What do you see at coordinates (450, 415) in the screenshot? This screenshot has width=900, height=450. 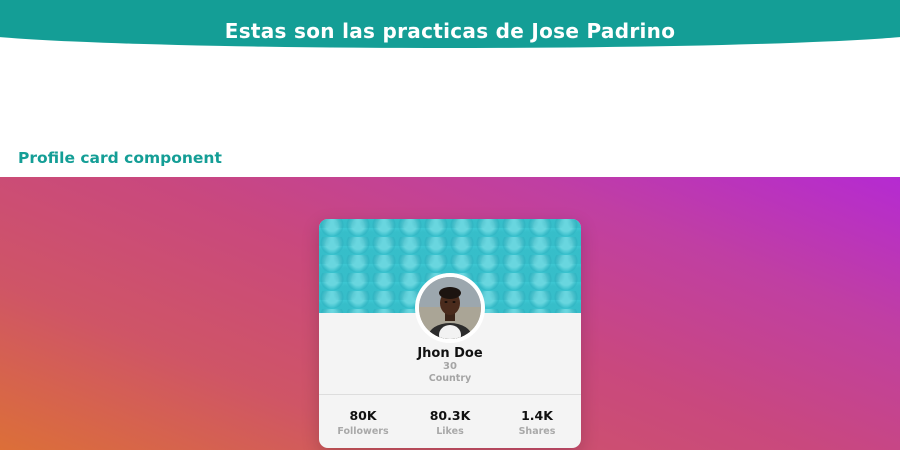 I see `stat-value: 80.3K` at bounding box center [450, 415].